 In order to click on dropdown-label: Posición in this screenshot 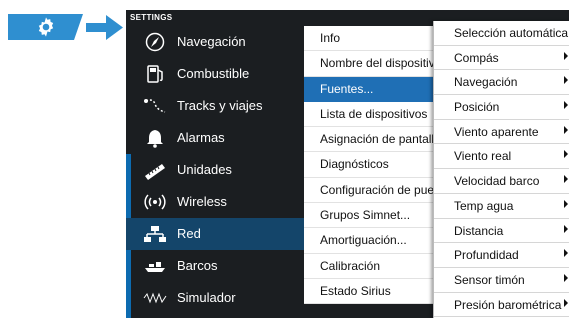, I will do `click(477, 107)`.